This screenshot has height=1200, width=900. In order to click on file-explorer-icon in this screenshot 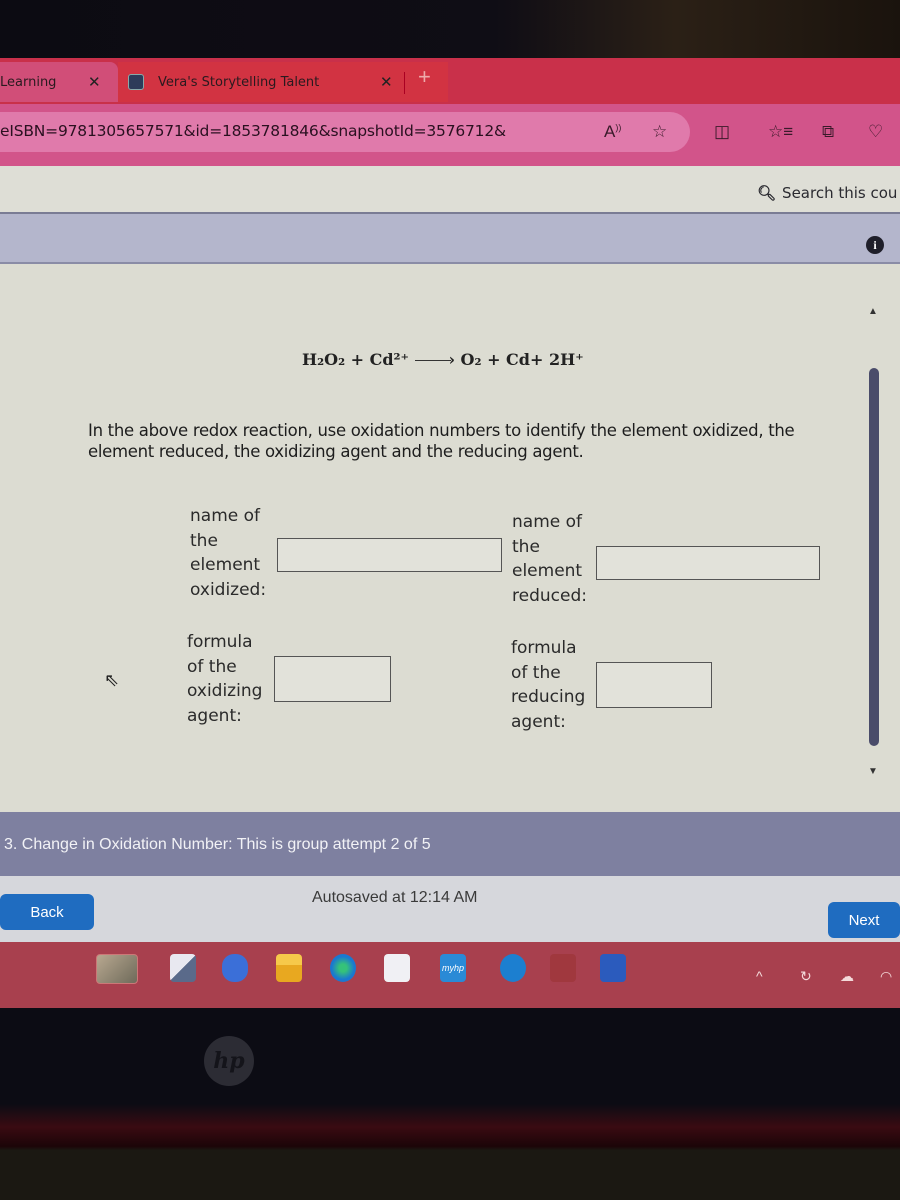, I will do `click(289, 968)`.